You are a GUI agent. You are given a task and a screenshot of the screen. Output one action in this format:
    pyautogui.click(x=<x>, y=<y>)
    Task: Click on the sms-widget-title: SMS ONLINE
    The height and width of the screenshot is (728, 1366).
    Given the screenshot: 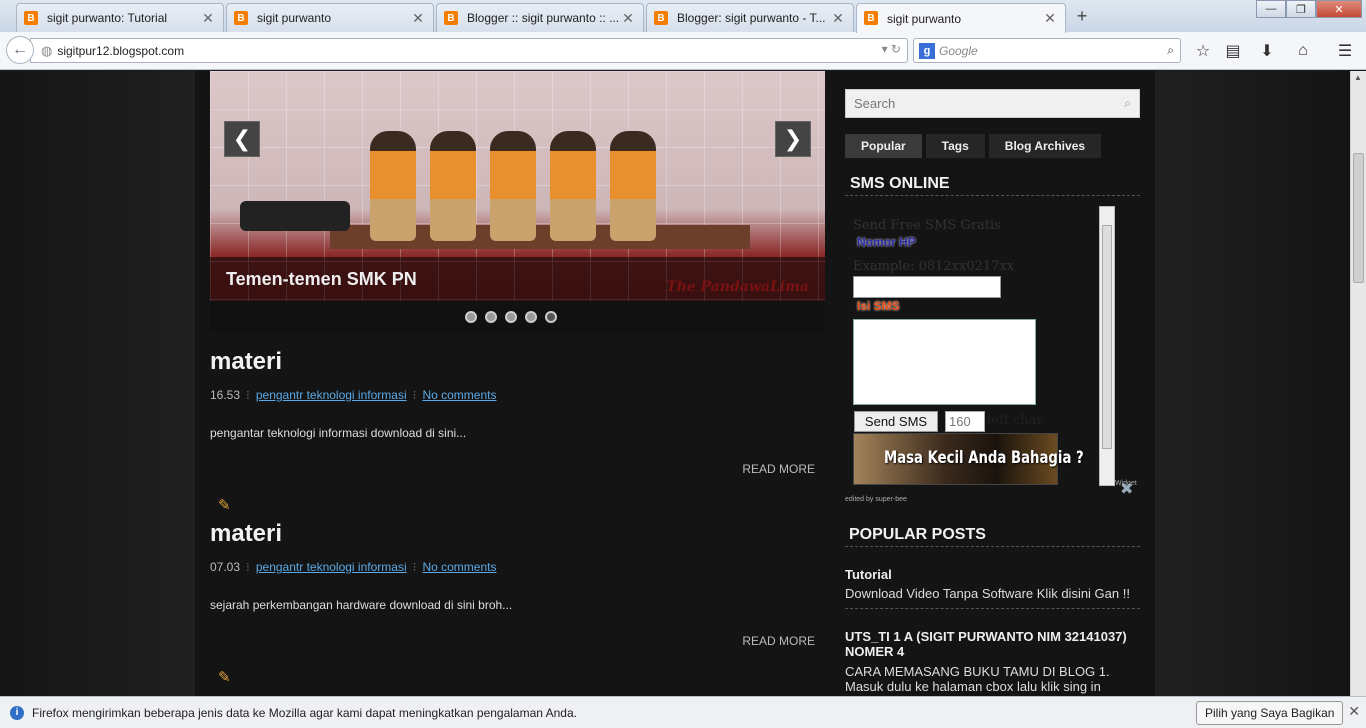 What is the action you would take?
    pyautogui.click(x=900, y=183)
    